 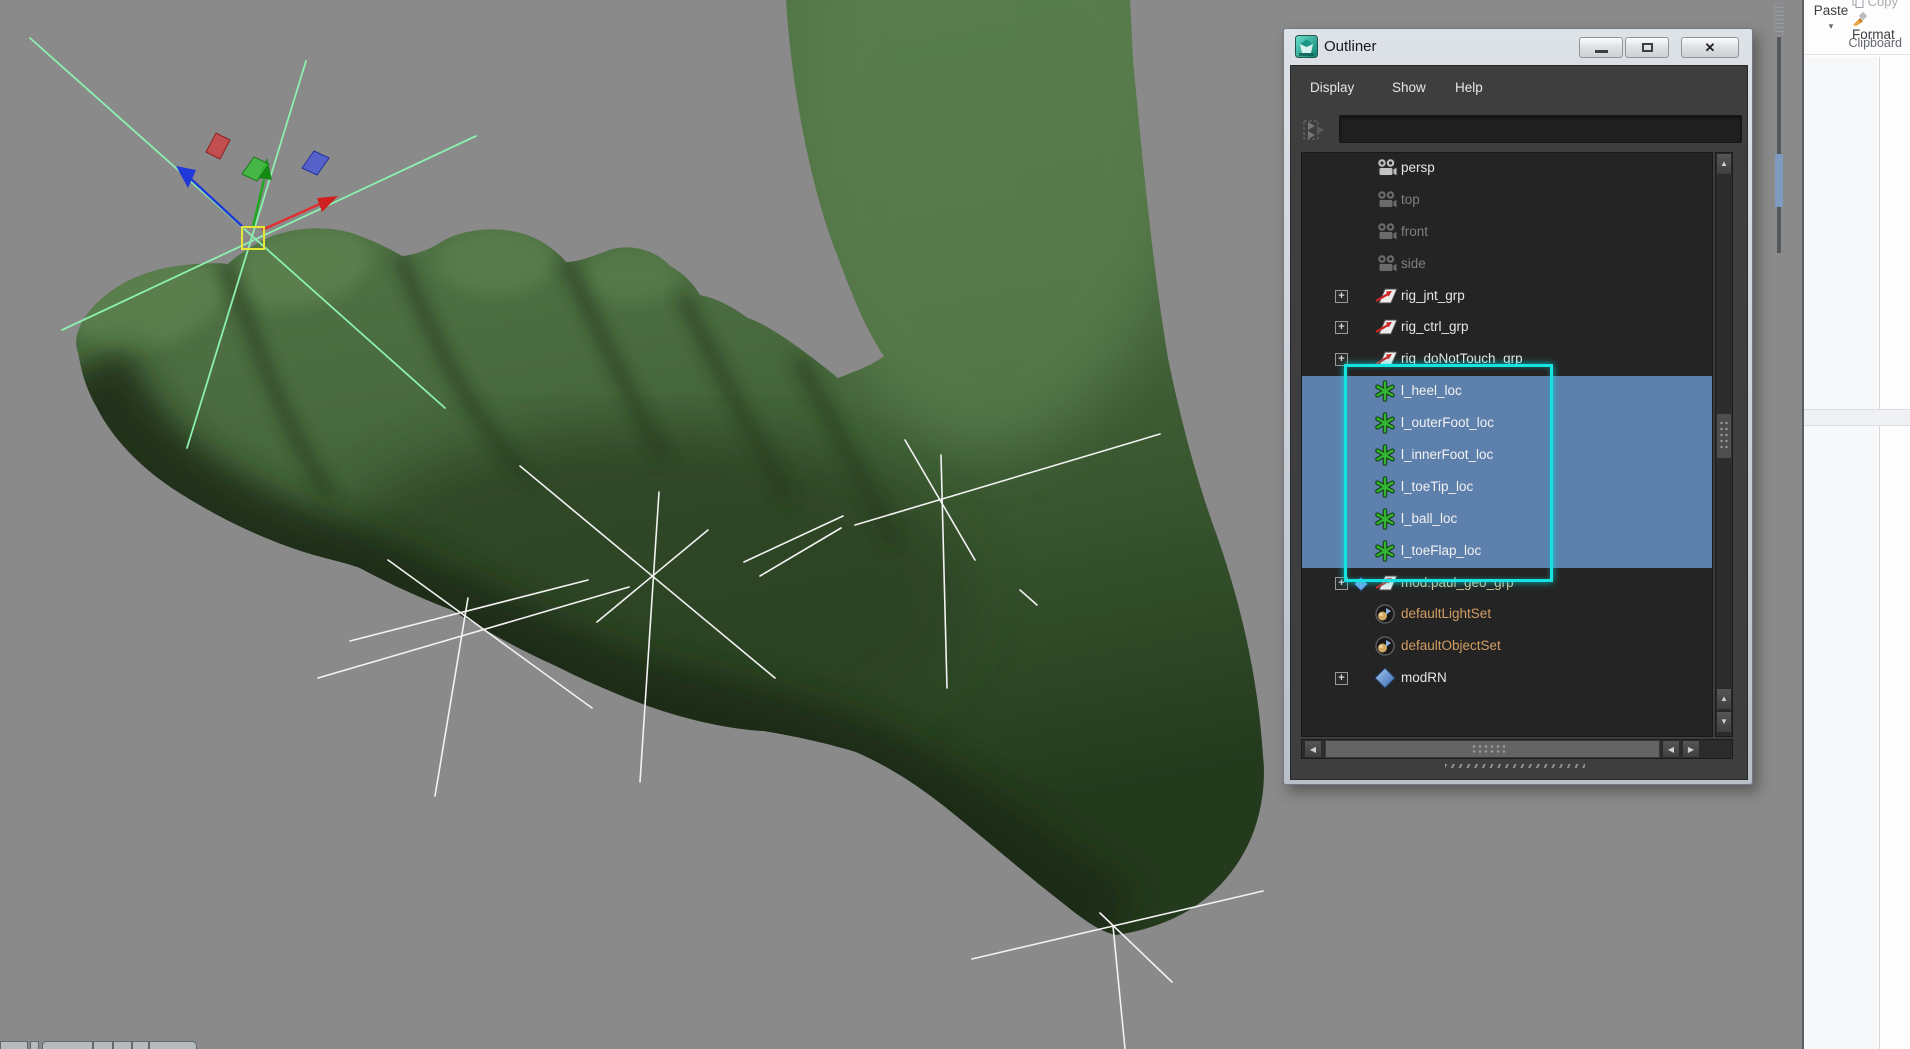 What do you see at coordinates (1540, 129) in the screenshot?
I see `search-input` at bounding box center [1540, 129].